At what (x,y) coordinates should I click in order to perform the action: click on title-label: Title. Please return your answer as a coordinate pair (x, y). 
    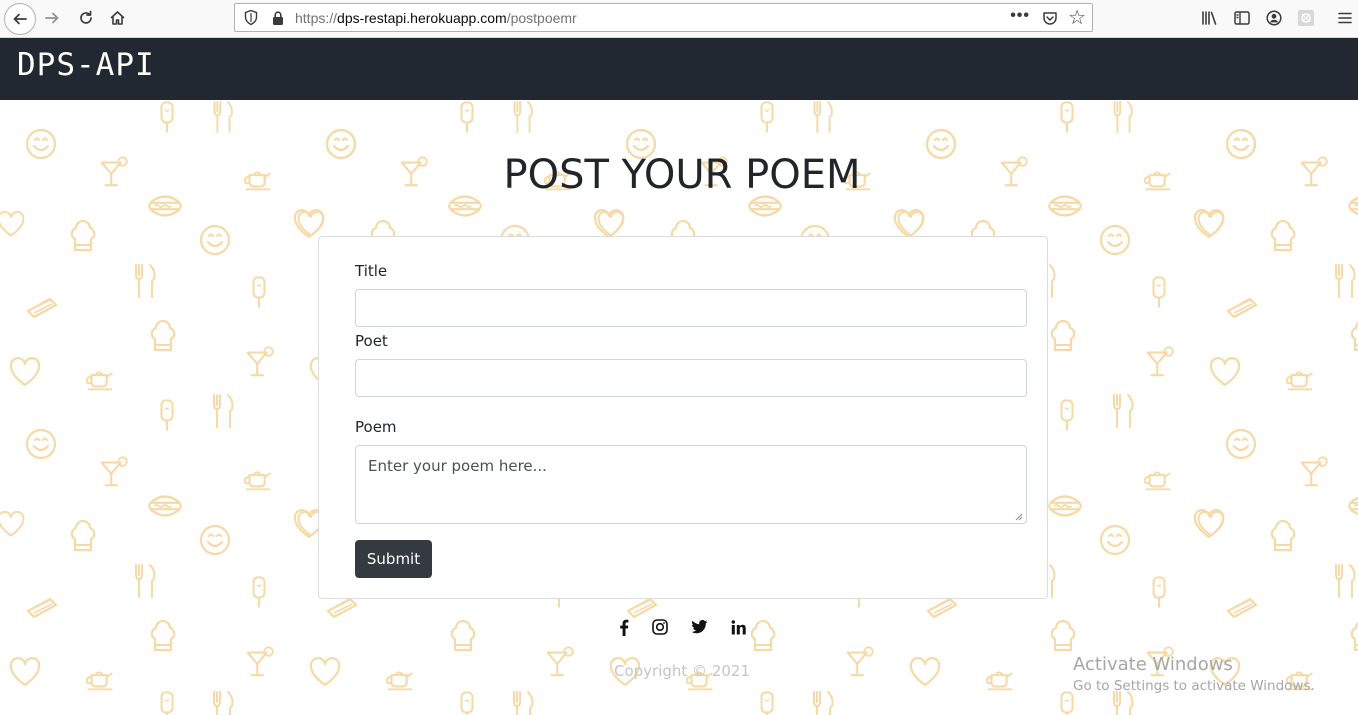
    Looking at the image, I should click on (371, 271).